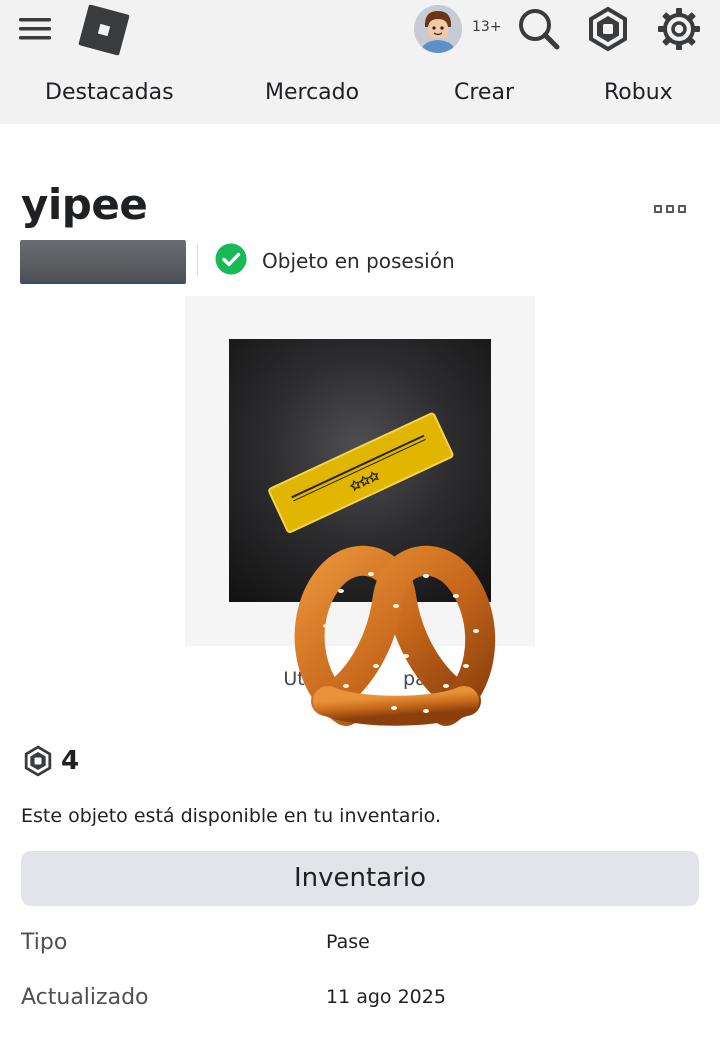  Describe the element at coordinates (231, 259) in the screenshot. I see `check-circle-icon` at that location.